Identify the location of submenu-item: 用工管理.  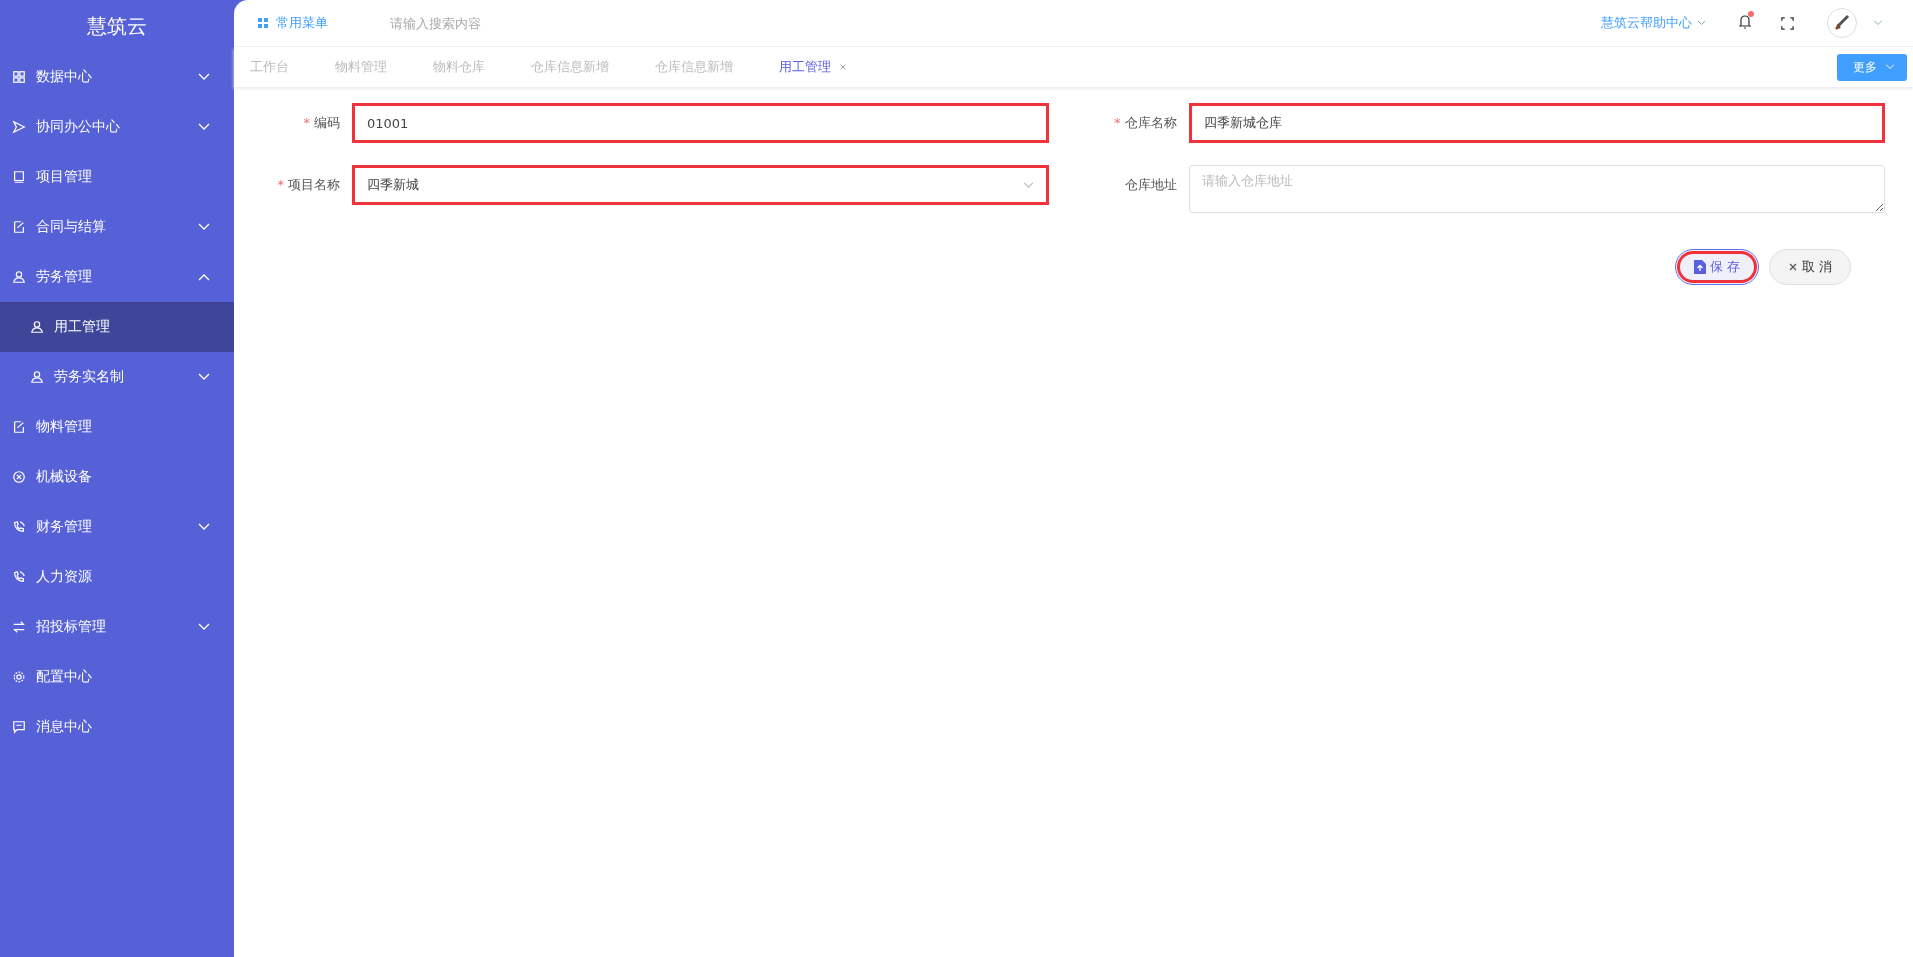
(117, 327).